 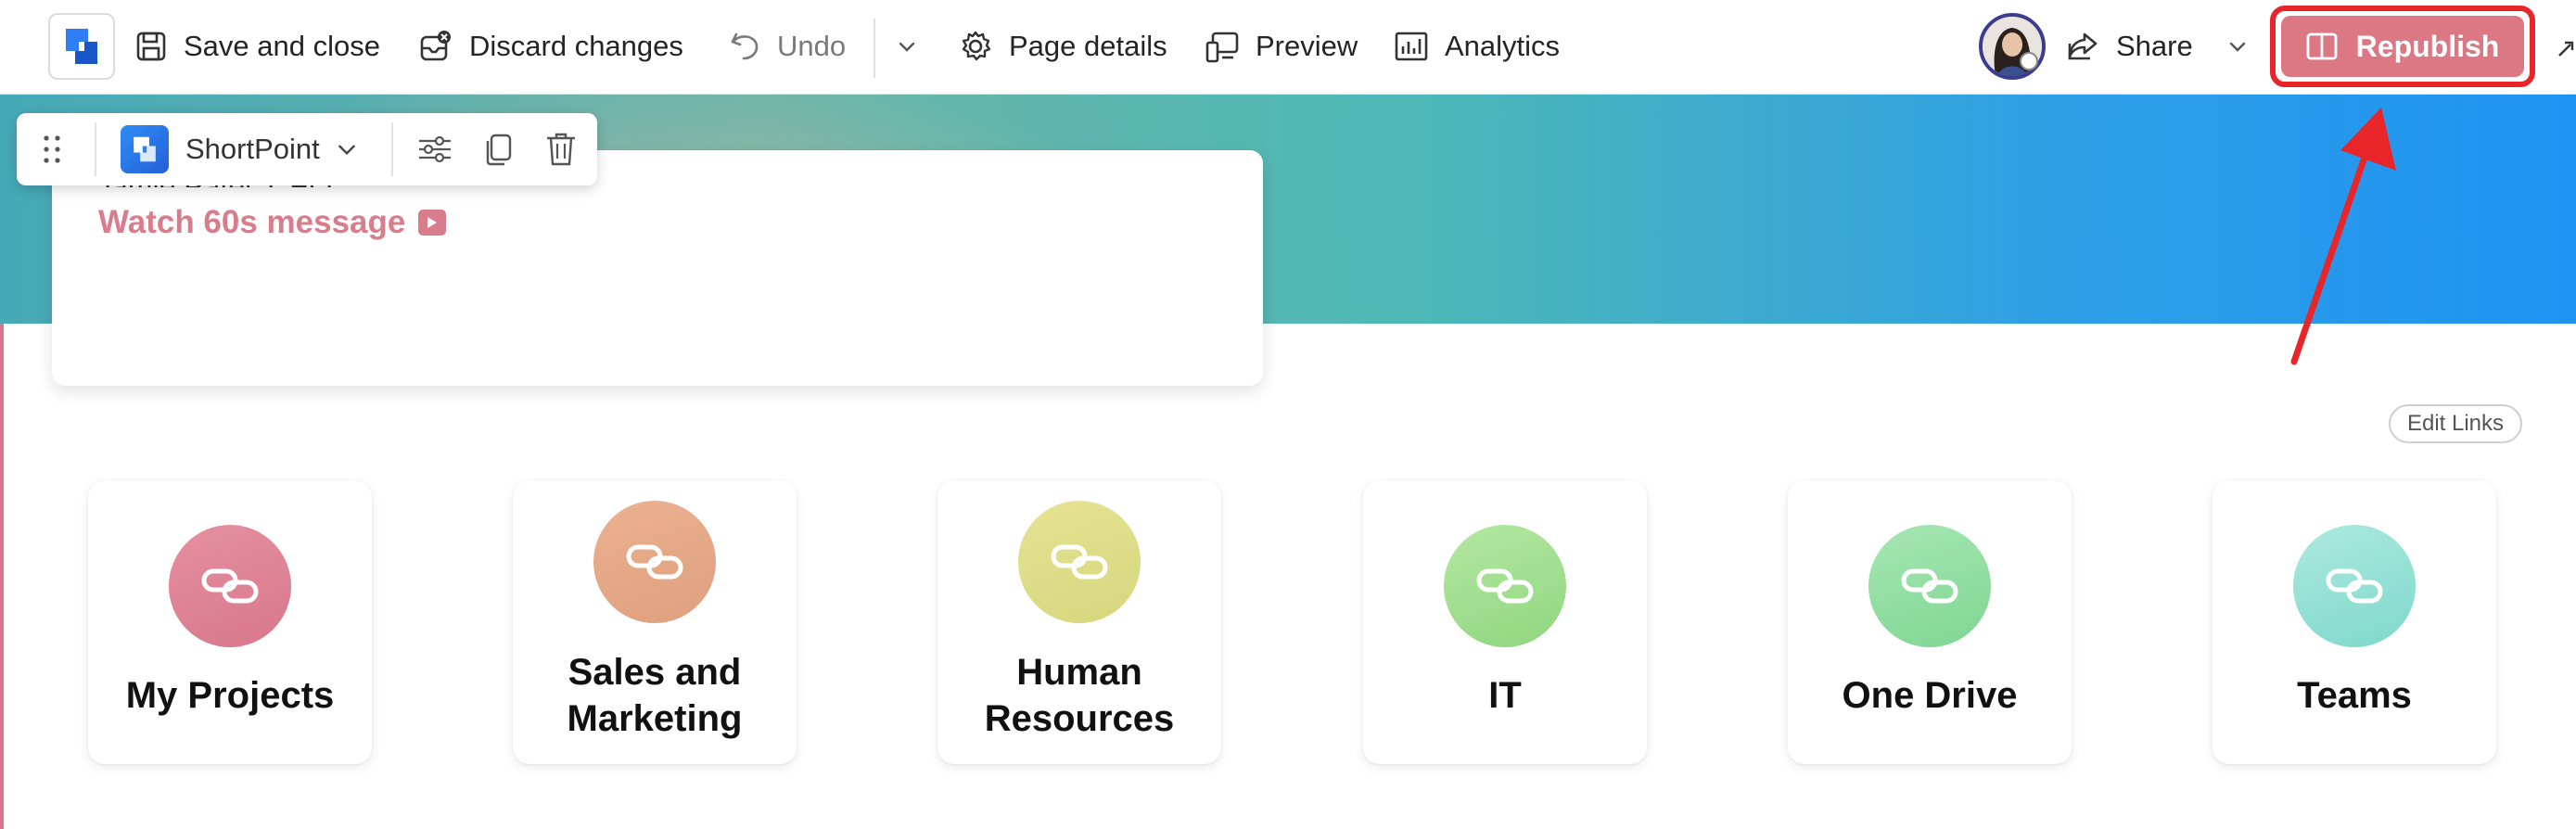 I want to click on edit-links-button: Edit Links, so click(x=2455, y=423).